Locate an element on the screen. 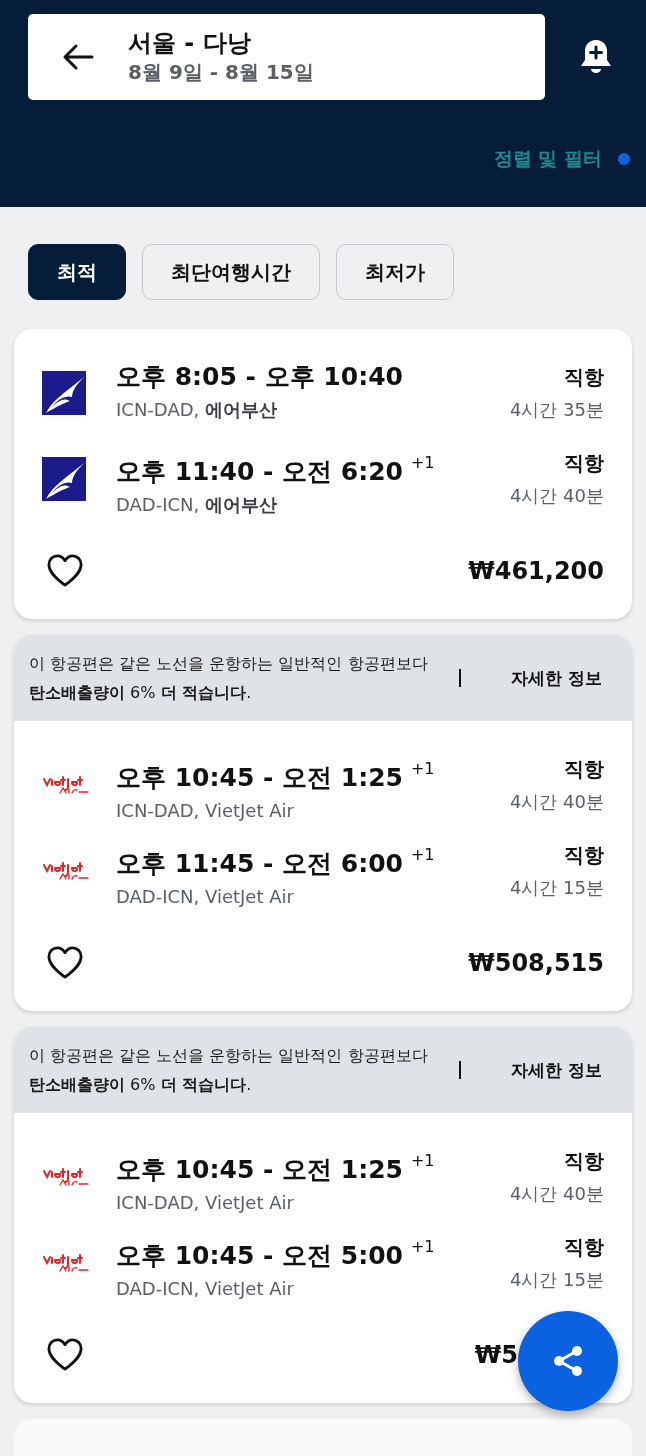 This screenshot has height=1456, width=646. sort-tab: 최저가 is located at coordinates (395, 272).